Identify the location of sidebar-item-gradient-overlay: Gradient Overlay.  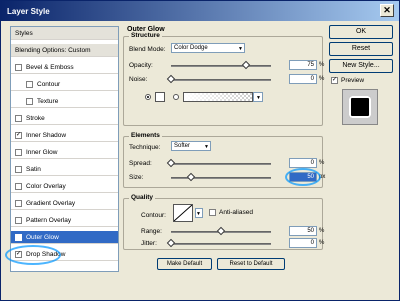
(64, 203).